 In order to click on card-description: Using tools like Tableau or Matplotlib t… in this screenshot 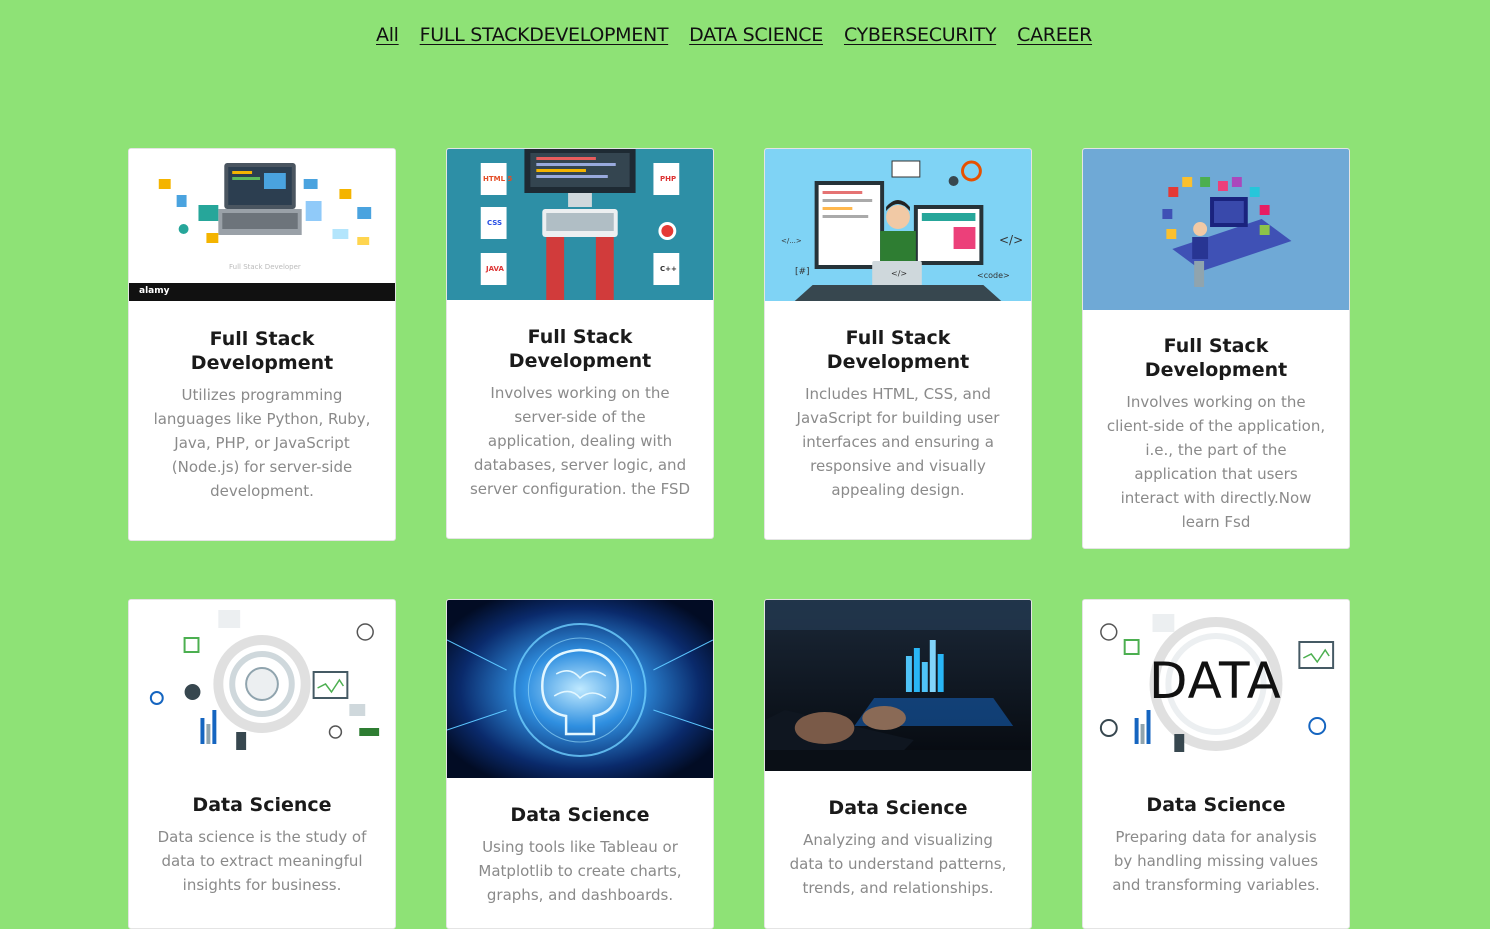, I will do `click(580, 871)`.